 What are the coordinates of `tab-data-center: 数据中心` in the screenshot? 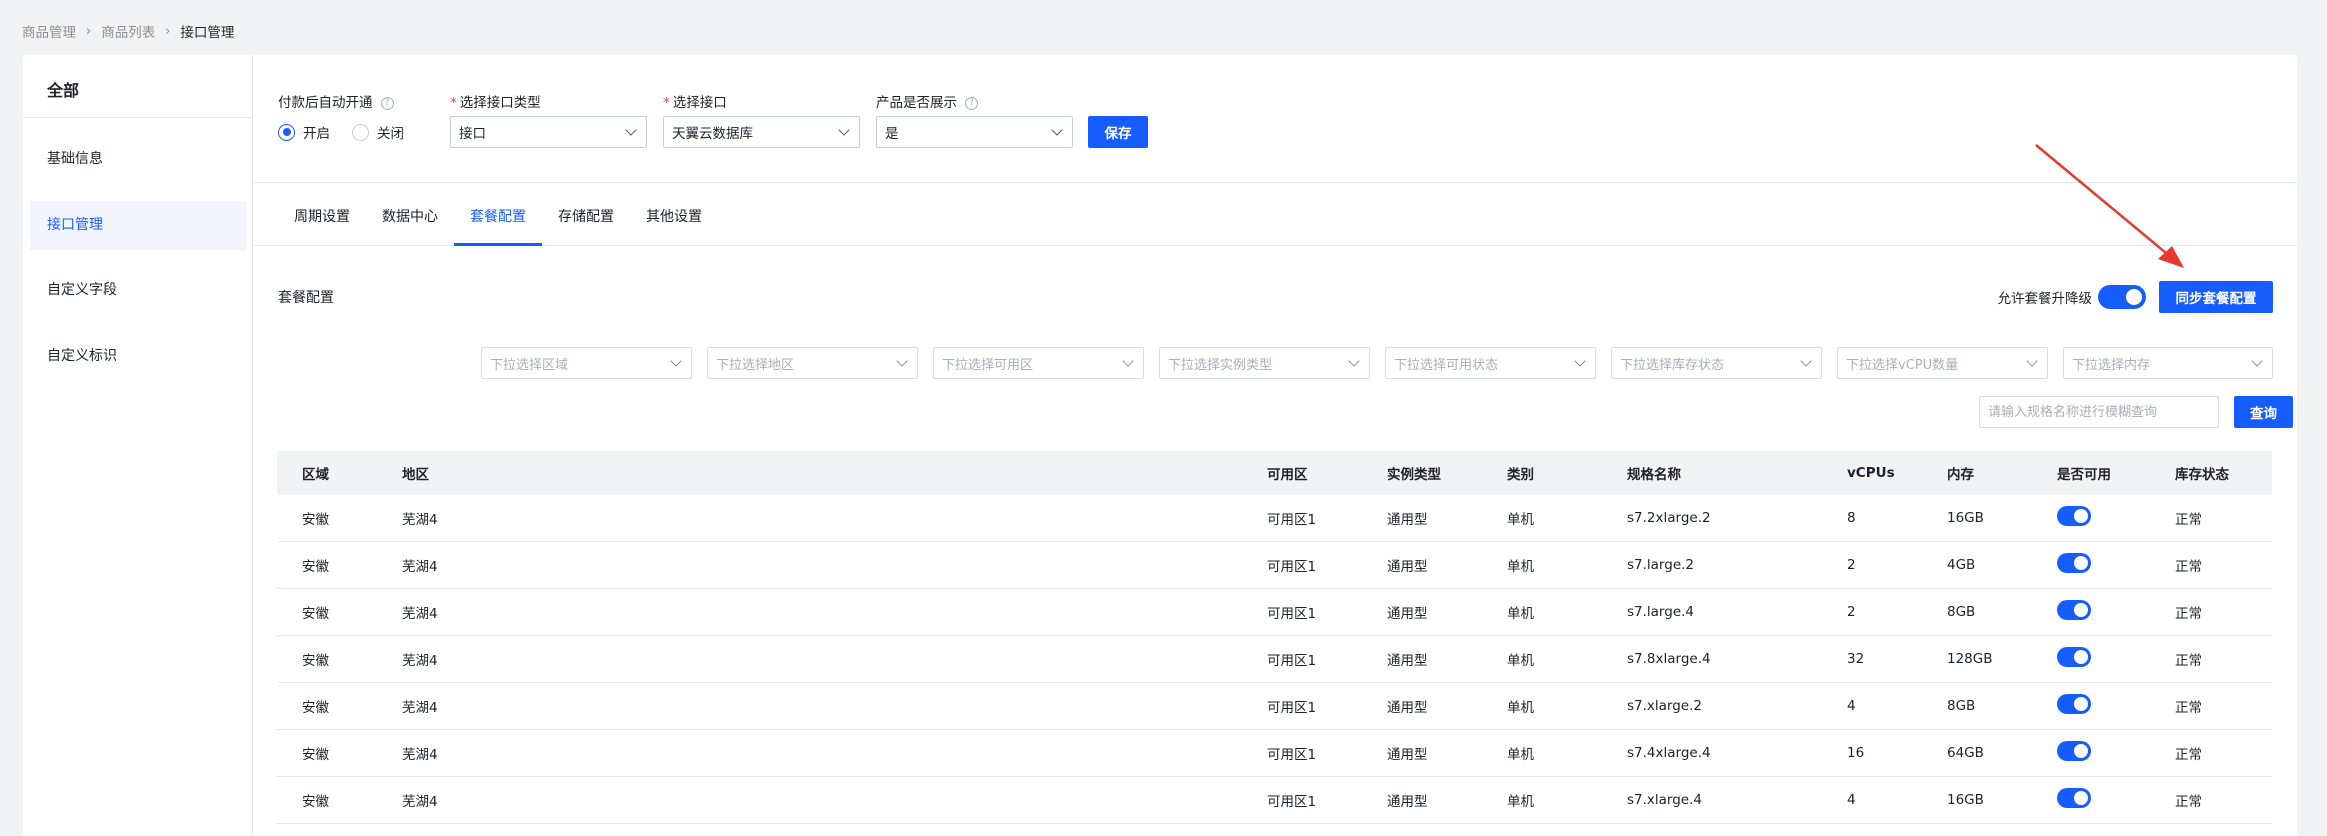 It's located at (410, 216).